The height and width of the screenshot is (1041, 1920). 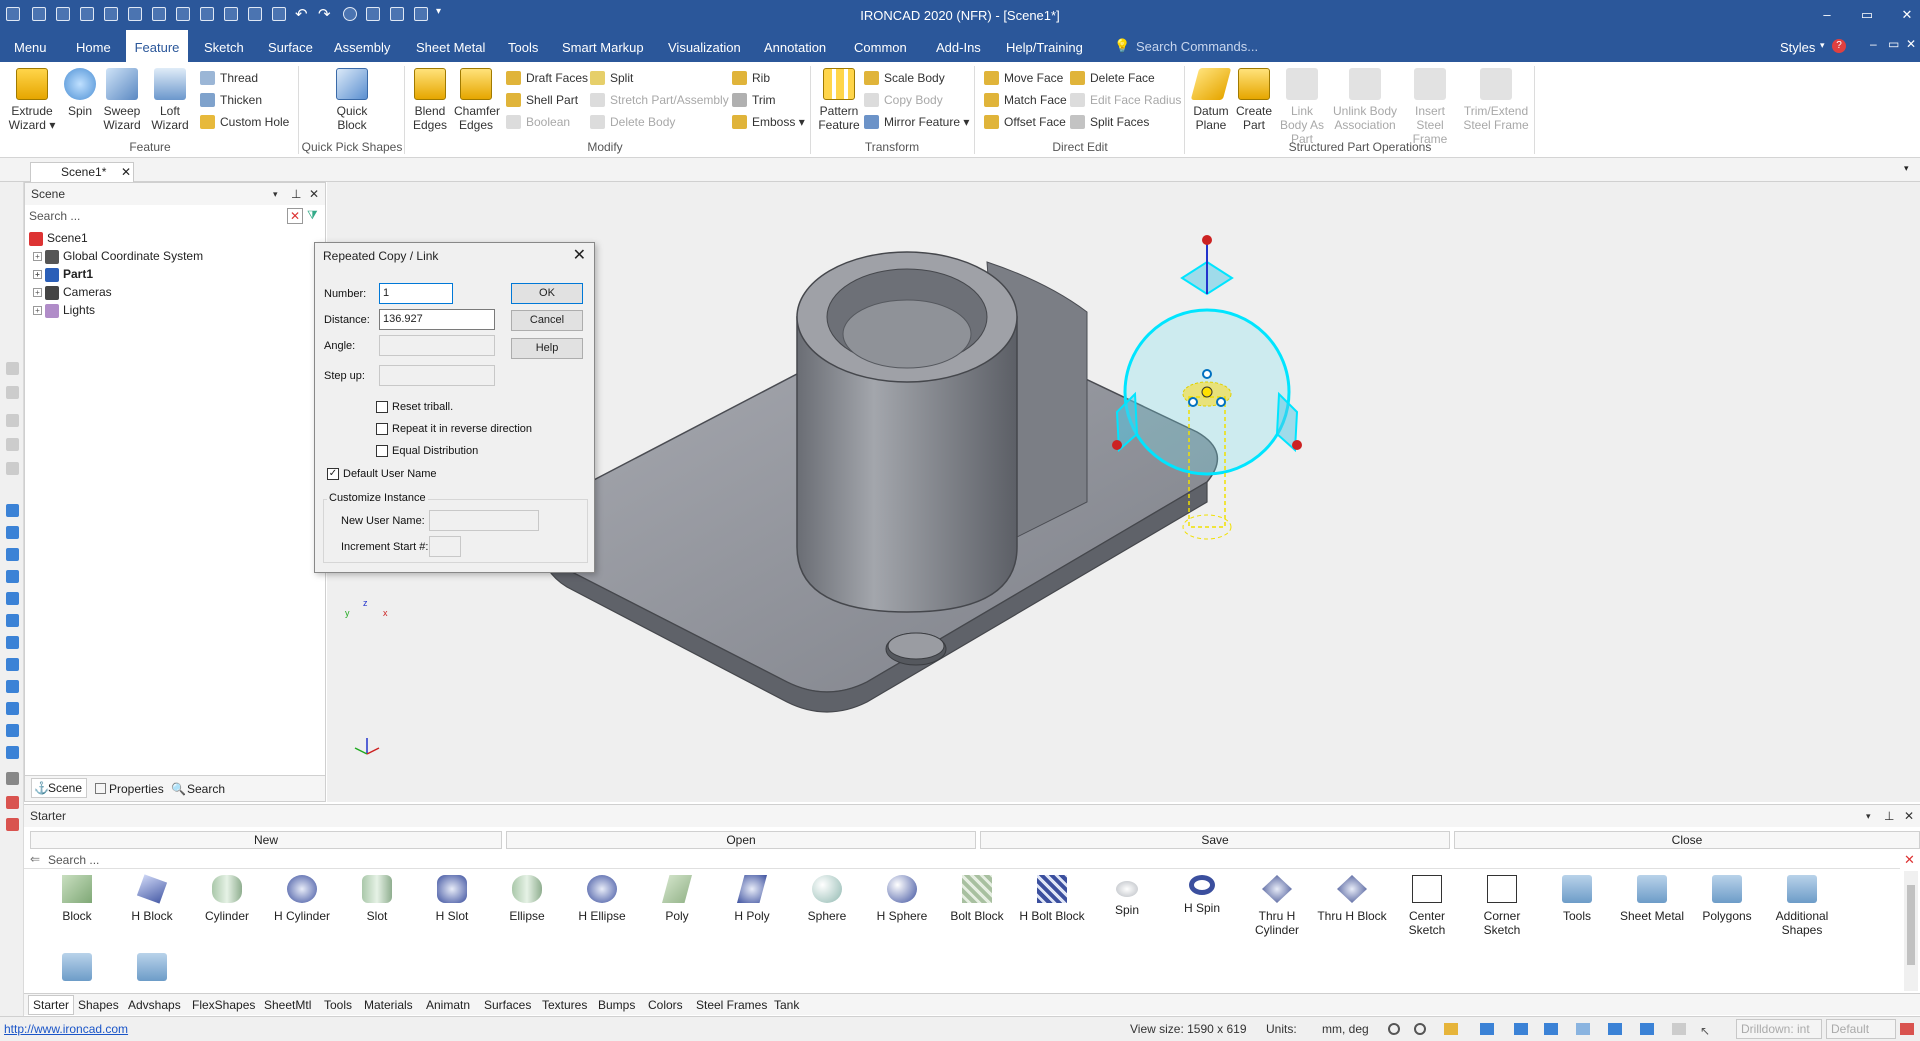 What do you see at coordinates (1215, 840) in the screenshot?
I see `save-catalog-button: Save` at bounding box center [1215, 840].